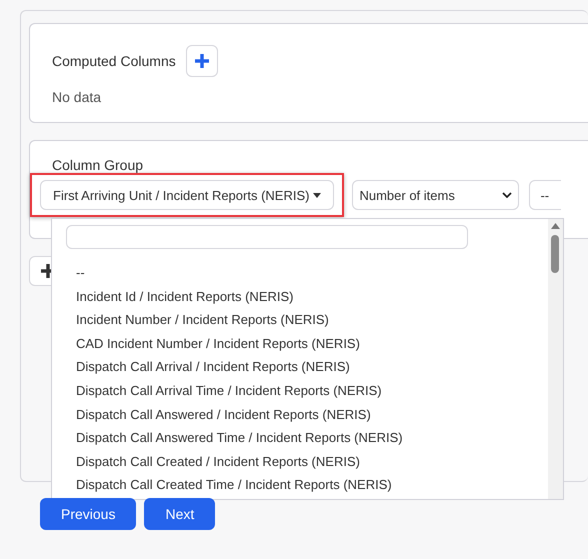  I want to click on add-computed-column-button, so click(202, 61).